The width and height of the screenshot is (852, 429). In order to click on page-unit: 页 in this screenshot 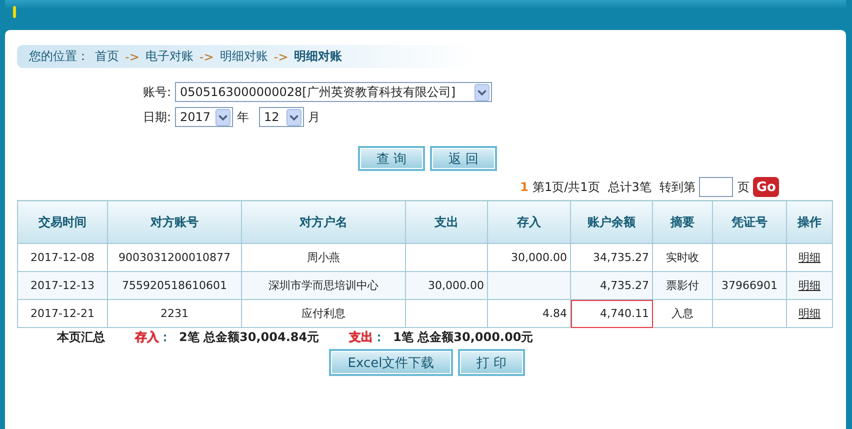, I will do `click(743, 187)`.